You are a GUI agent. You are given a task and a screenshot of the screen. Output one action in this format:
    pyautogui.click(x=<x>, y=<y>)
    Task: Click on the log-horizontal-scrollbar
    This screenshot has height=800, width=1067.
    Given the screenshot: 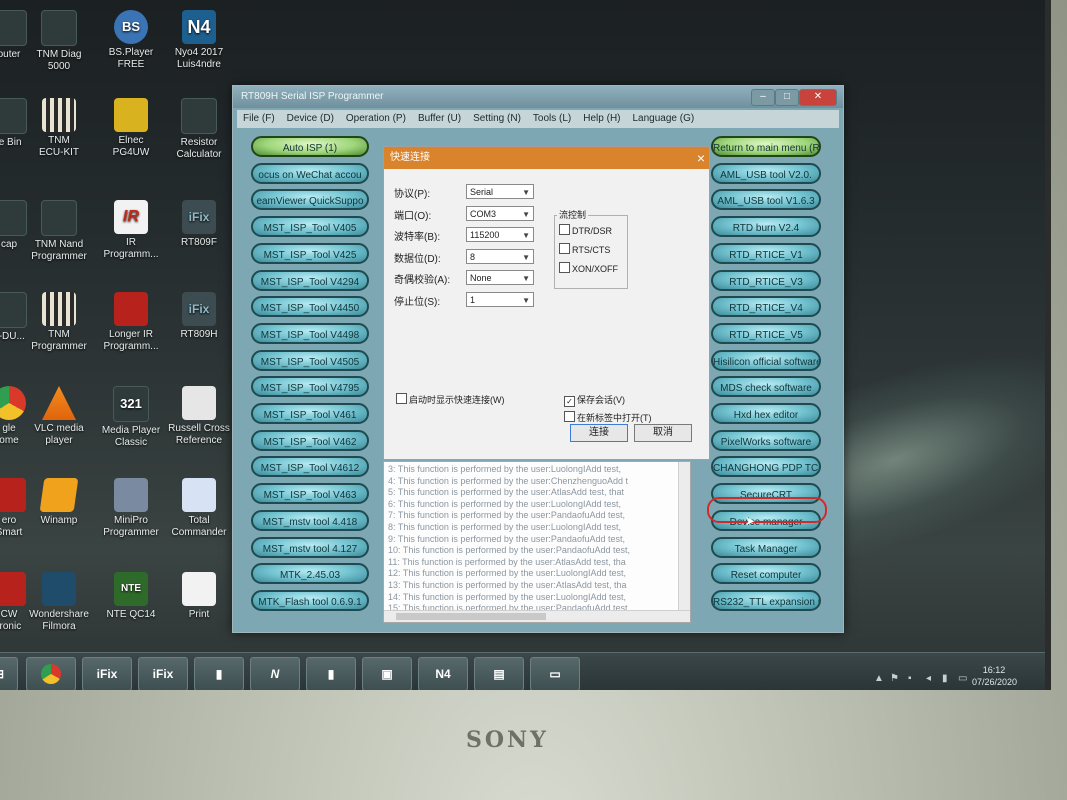 What is the action you would take?
    pyautogui.click(x=537, y=616)
    